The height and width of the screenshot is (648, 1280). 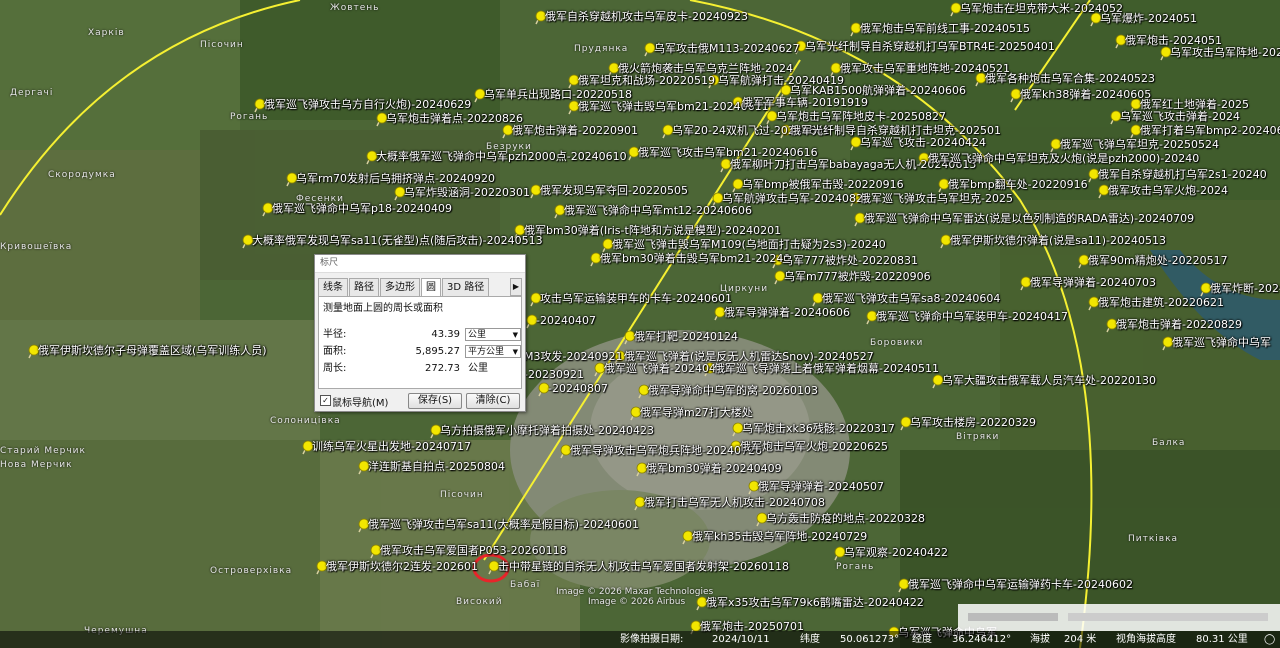 What do you see at coordinates (420, 369) in the screenshot?
I see `perimeter-row: 周长: 272.73 公里` at bounding box center [420, 369].